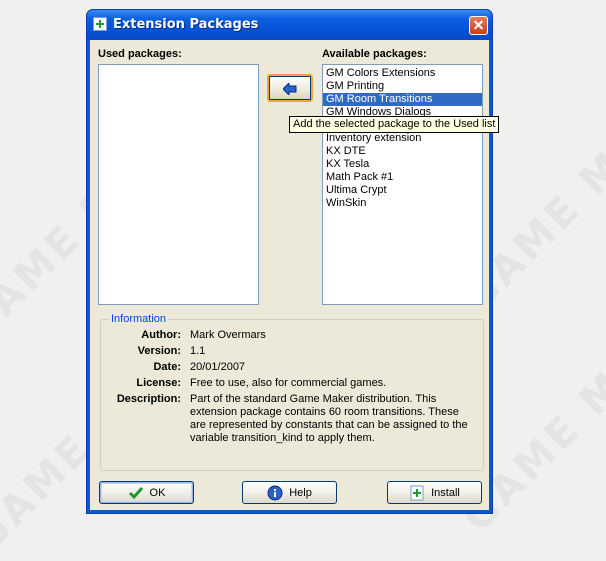  Describe the element at coordinates (148, 399) in the screenshot. I see `description-label: Description:` at that location.